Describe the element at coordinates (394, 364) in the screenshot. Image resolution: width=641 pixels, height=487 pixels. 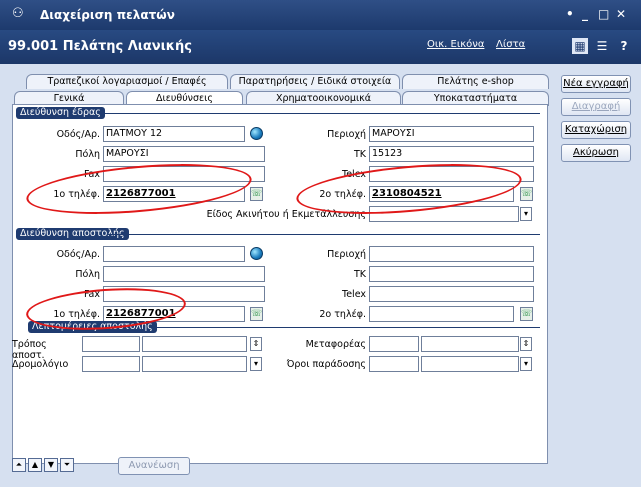
I see `terms-code-input` at that location.